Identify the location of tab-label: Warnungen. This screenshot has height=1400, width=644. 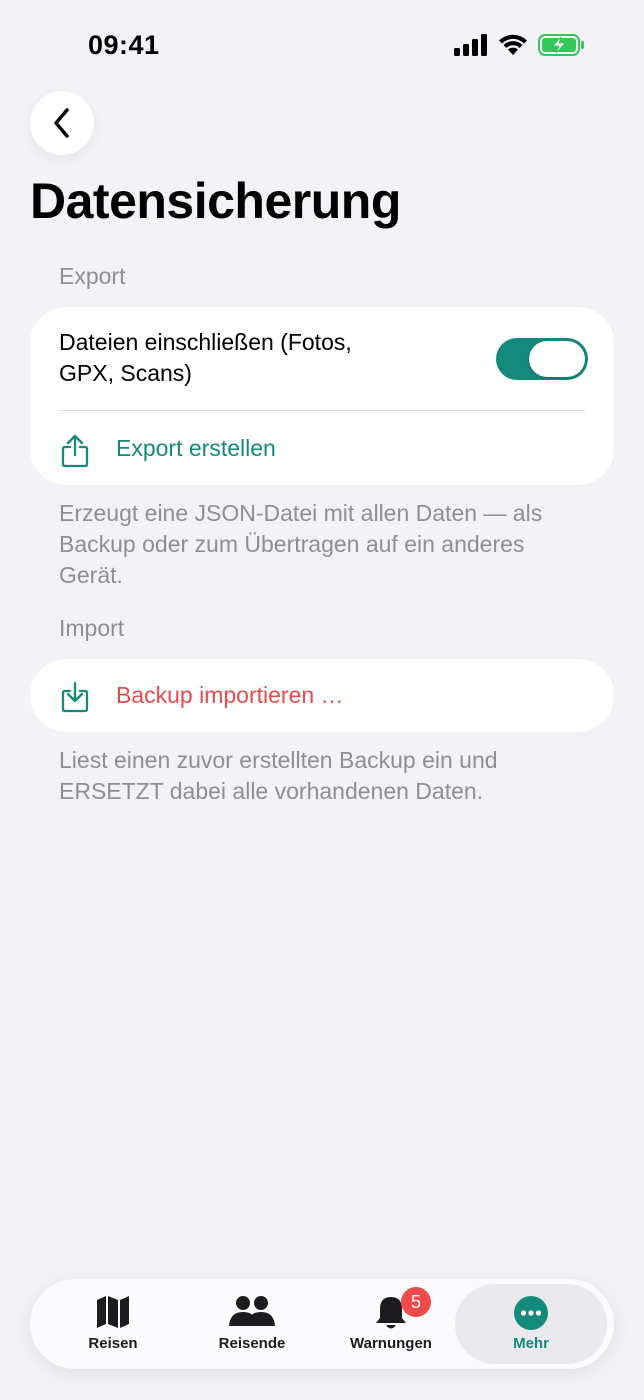
(391, 1343).